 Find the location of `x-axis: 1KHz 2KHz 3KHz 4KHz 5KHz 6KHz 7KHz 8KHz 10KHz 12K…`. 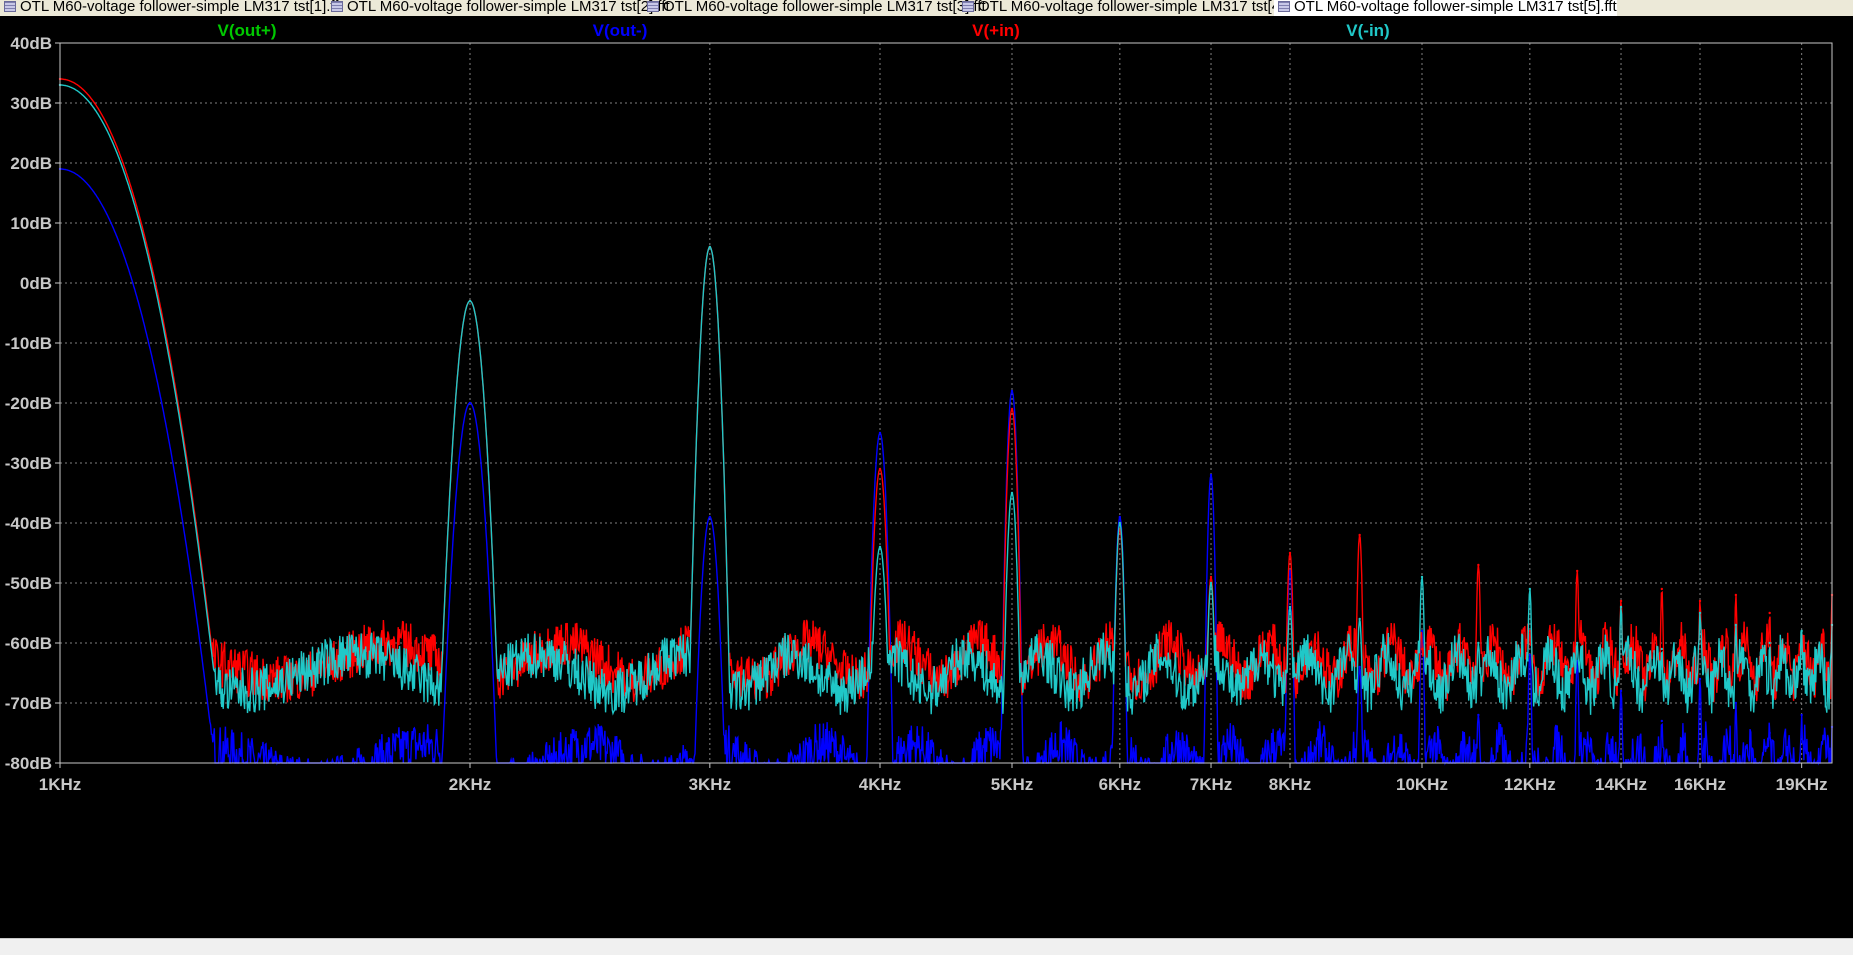

x-axis: 1KHz 2KHz 3KHz 4KHz 5KHz 6KHz 7KHz 8KHz 10KHz 12K… is located at coordinates (933, 778).